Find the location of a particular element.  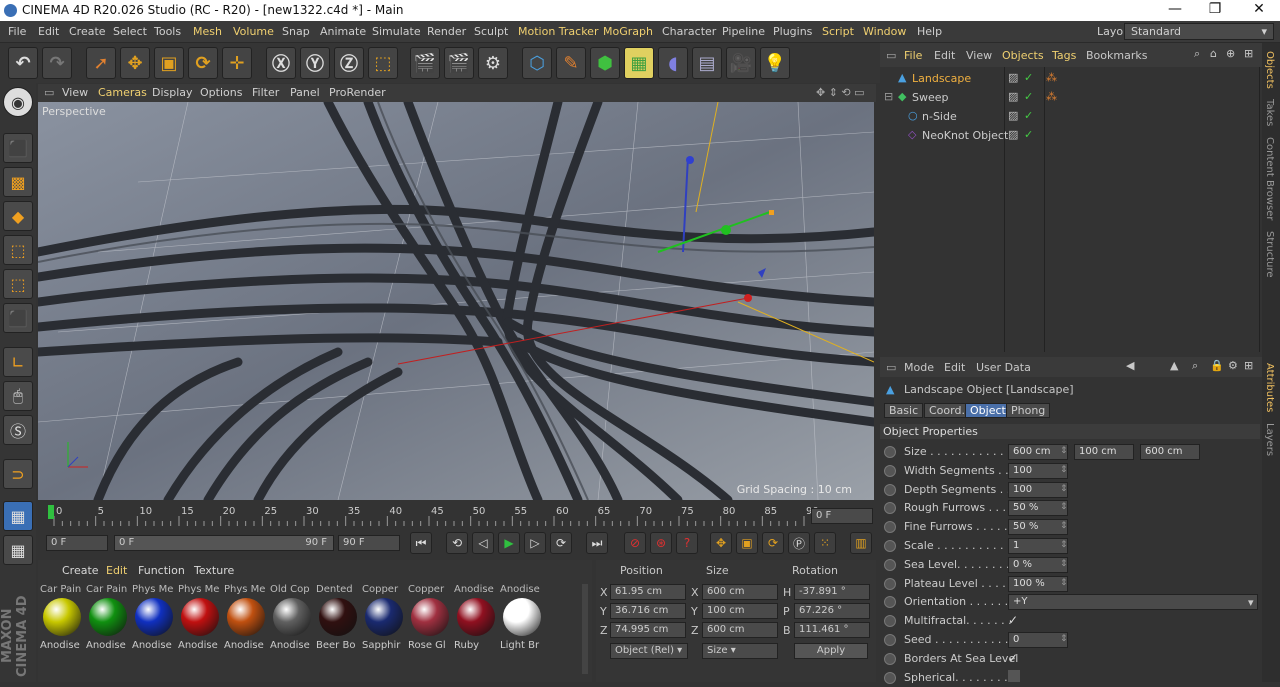

obj-menu-bookmarks: Bookmarks is located at coordinates (1116, 55).